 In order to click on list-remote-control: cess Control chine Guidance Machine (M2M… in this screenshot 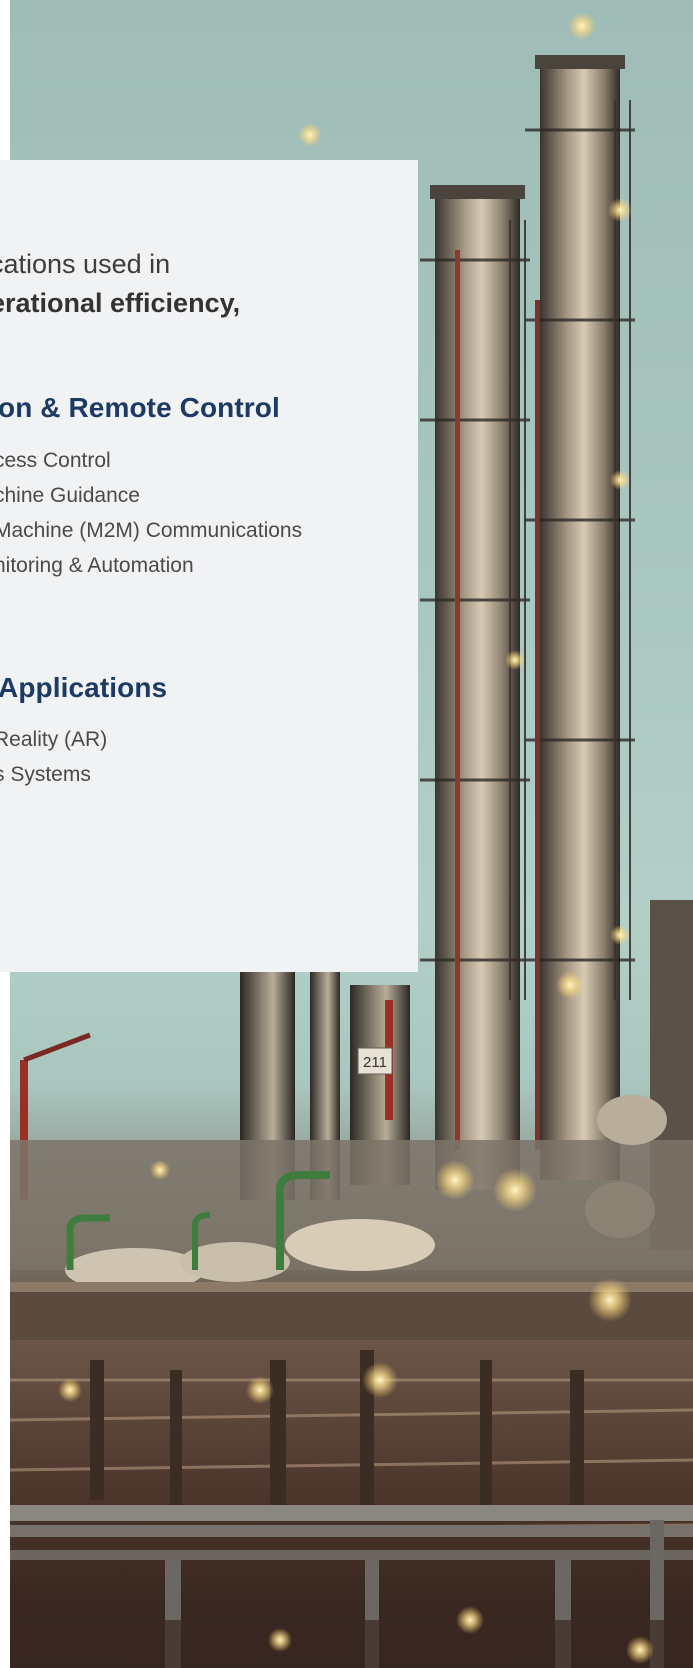, I will do `click(151, 513)`.